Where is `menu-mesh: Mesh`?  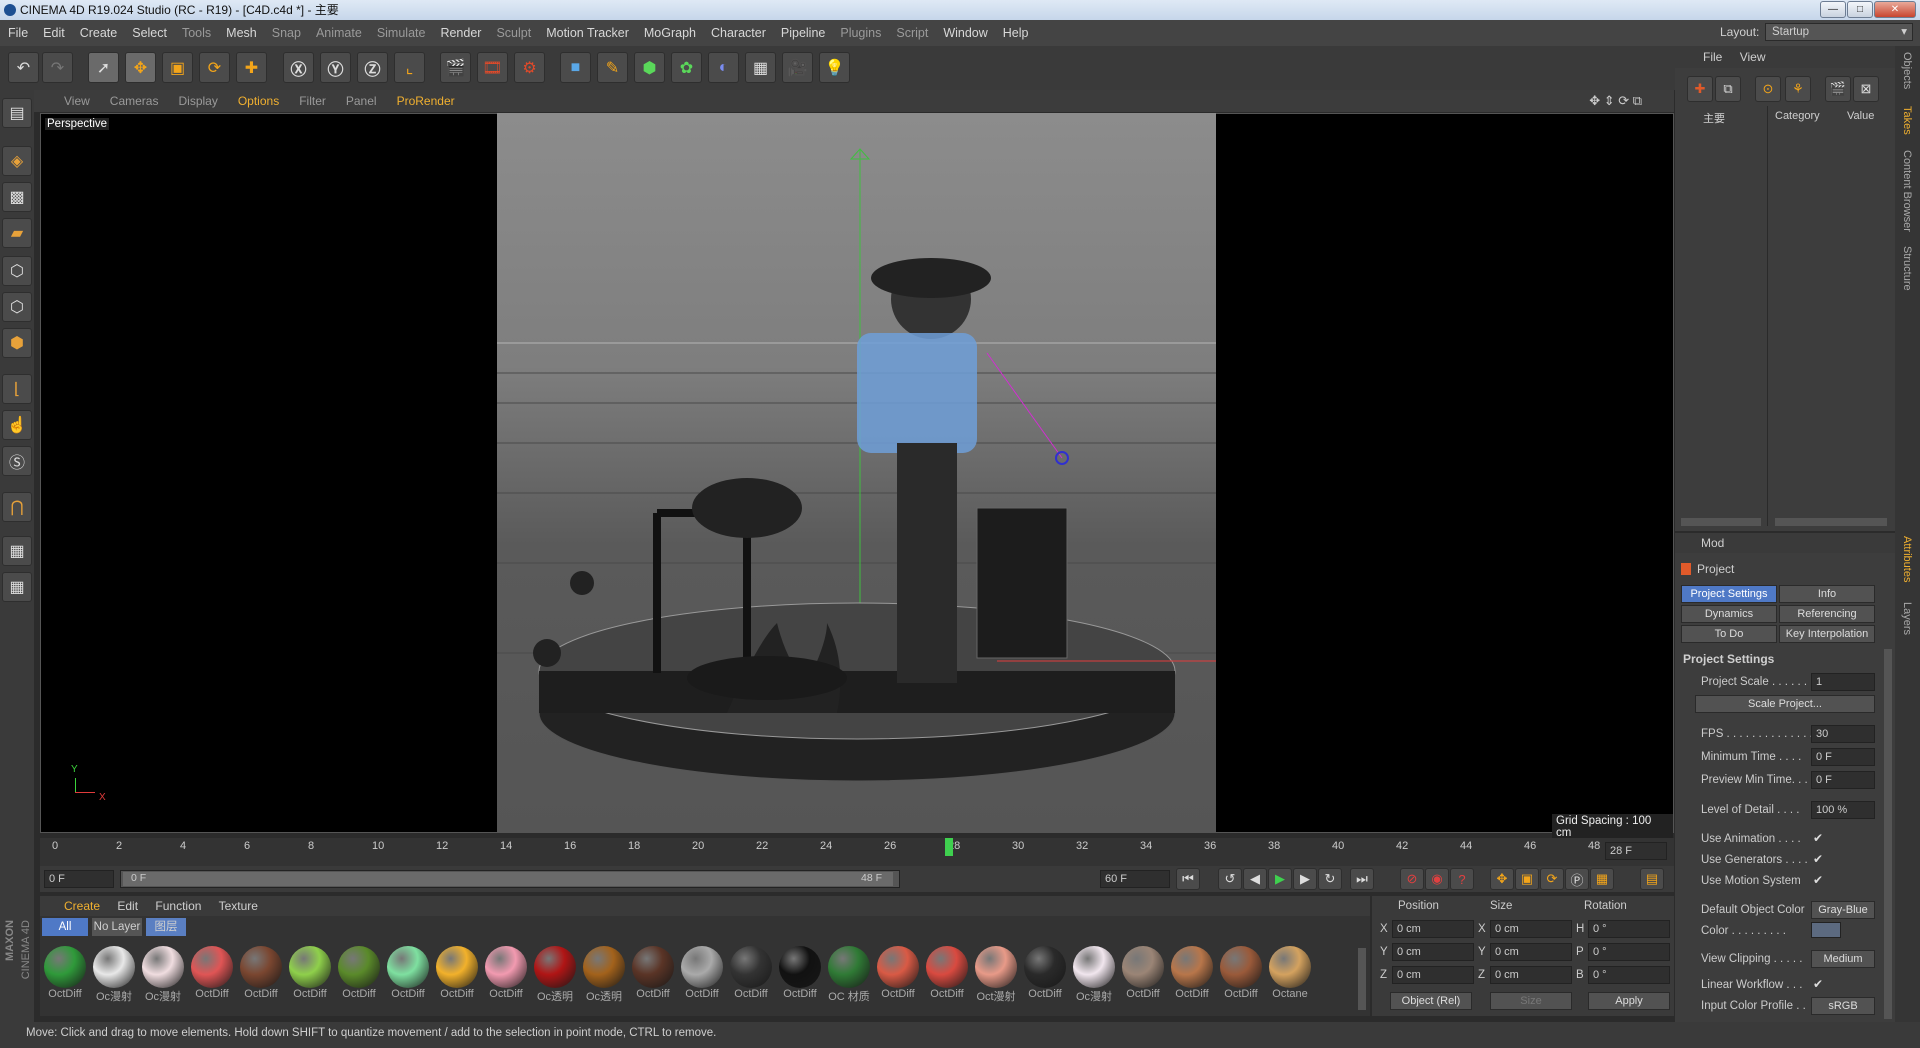 menu-mesh: Mesh is located at coordinates (241, 33).